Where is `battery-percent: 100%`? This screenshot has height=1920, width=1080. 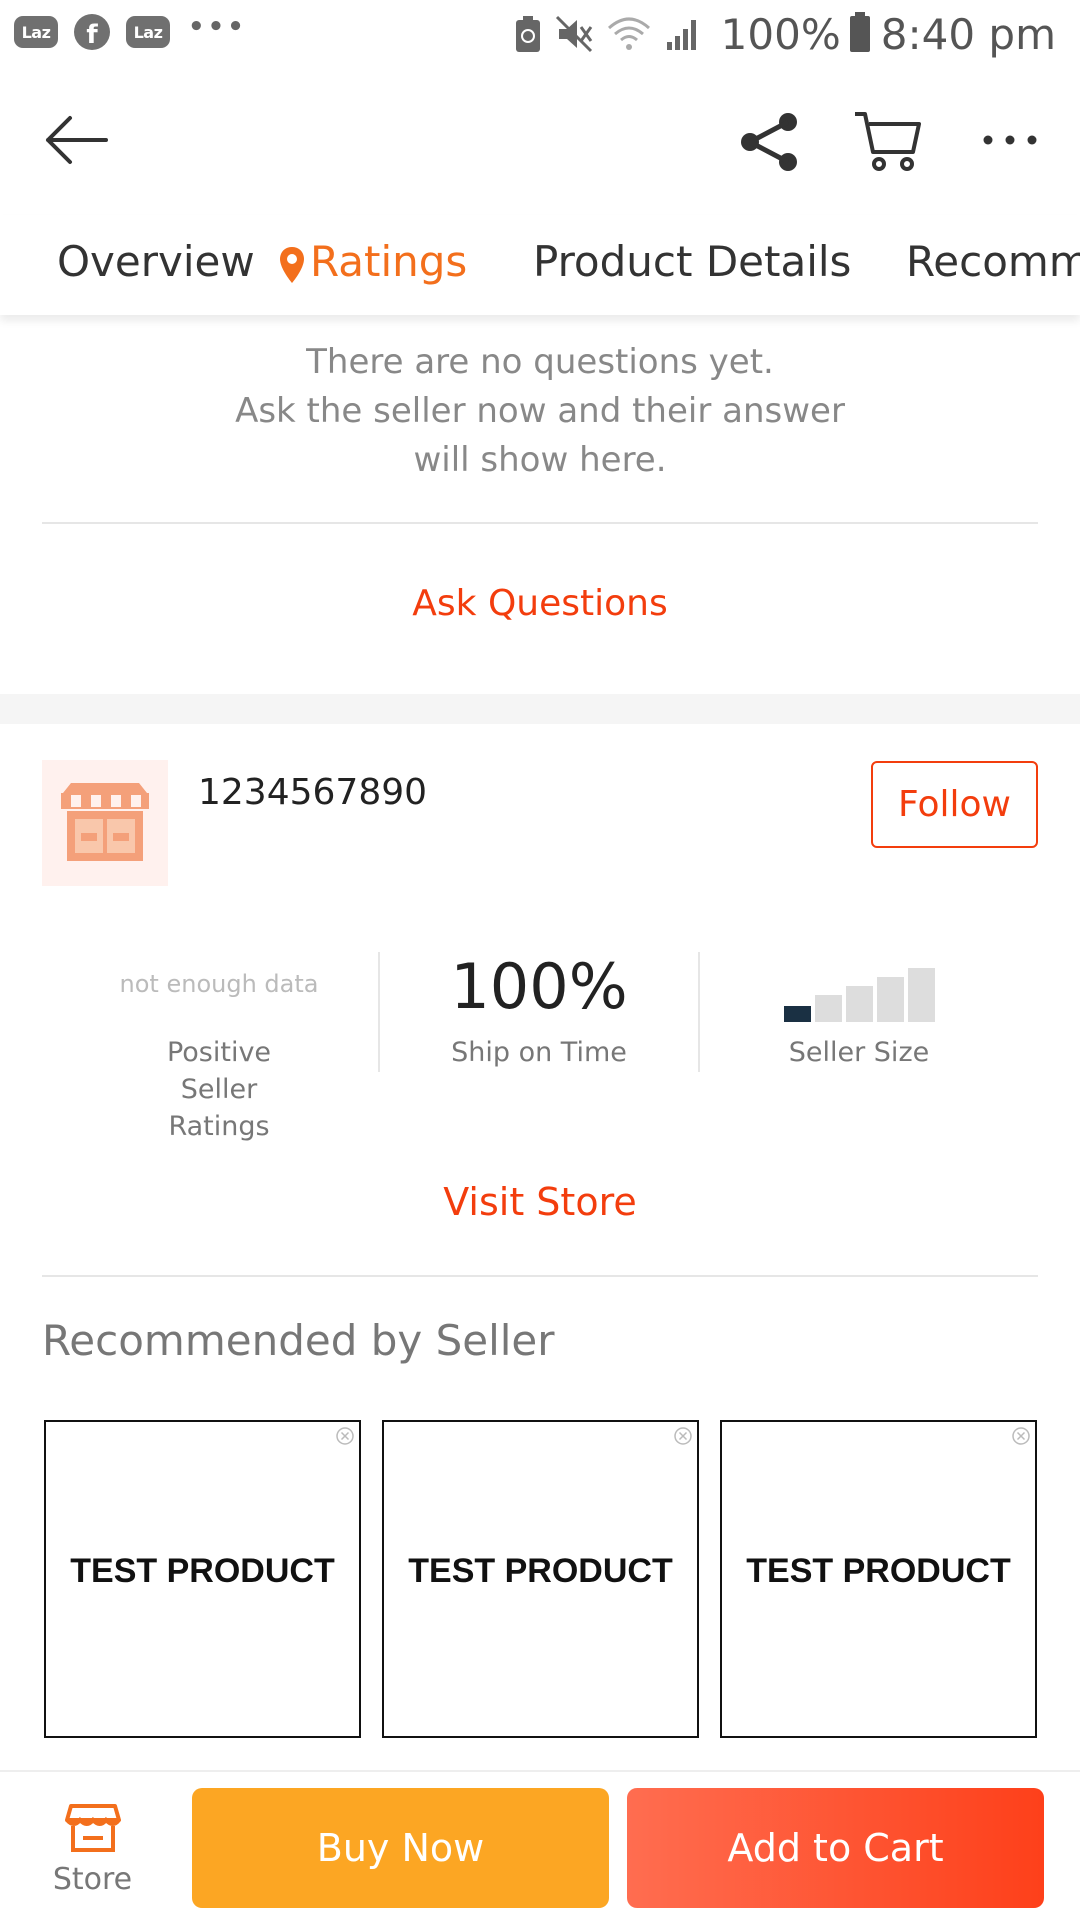
battery-percent: 100% is located at coordinates (780, 34).